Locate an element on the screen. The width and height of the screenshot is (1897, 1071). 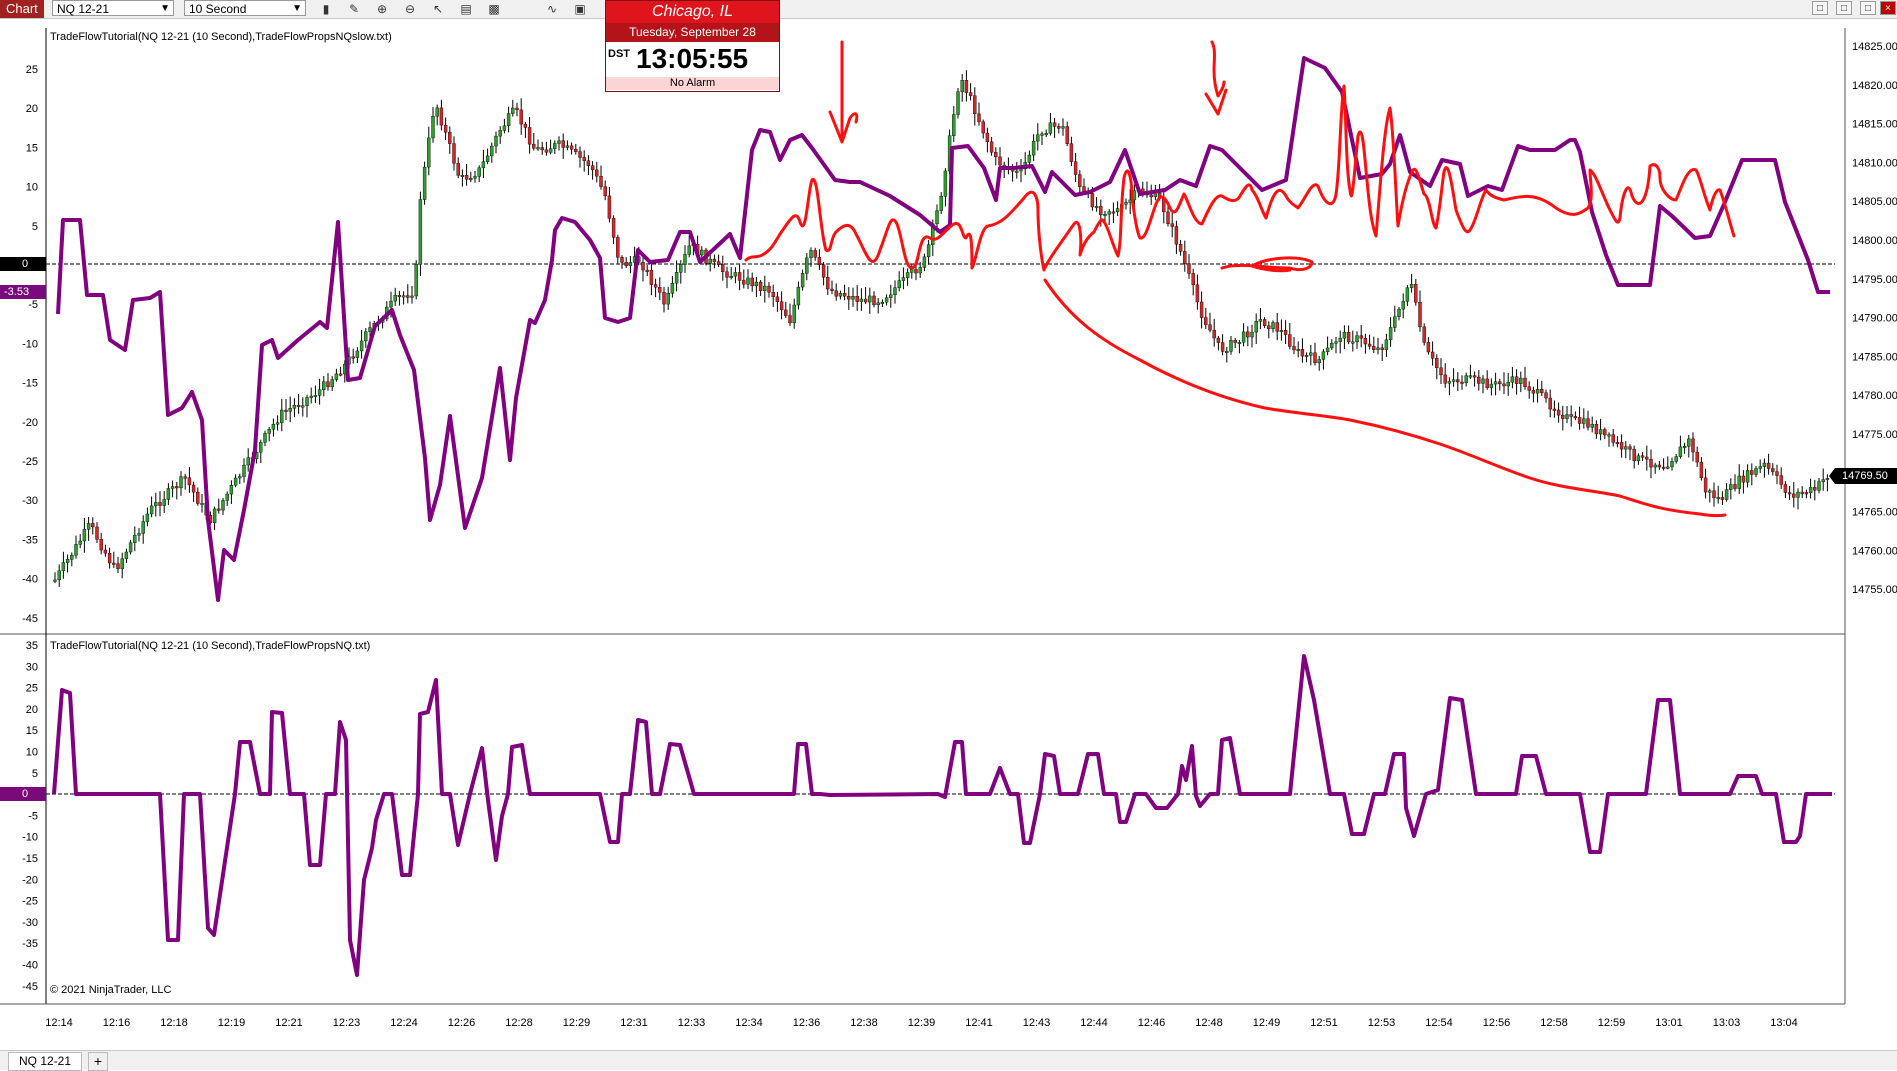
time-axis-label: 12:41 is located at coordinates (979, 1023).